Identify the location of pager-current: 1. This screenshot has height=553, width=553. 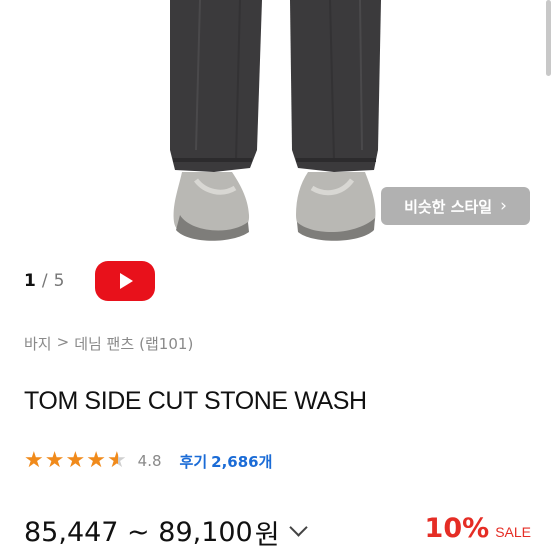
(30, 281).